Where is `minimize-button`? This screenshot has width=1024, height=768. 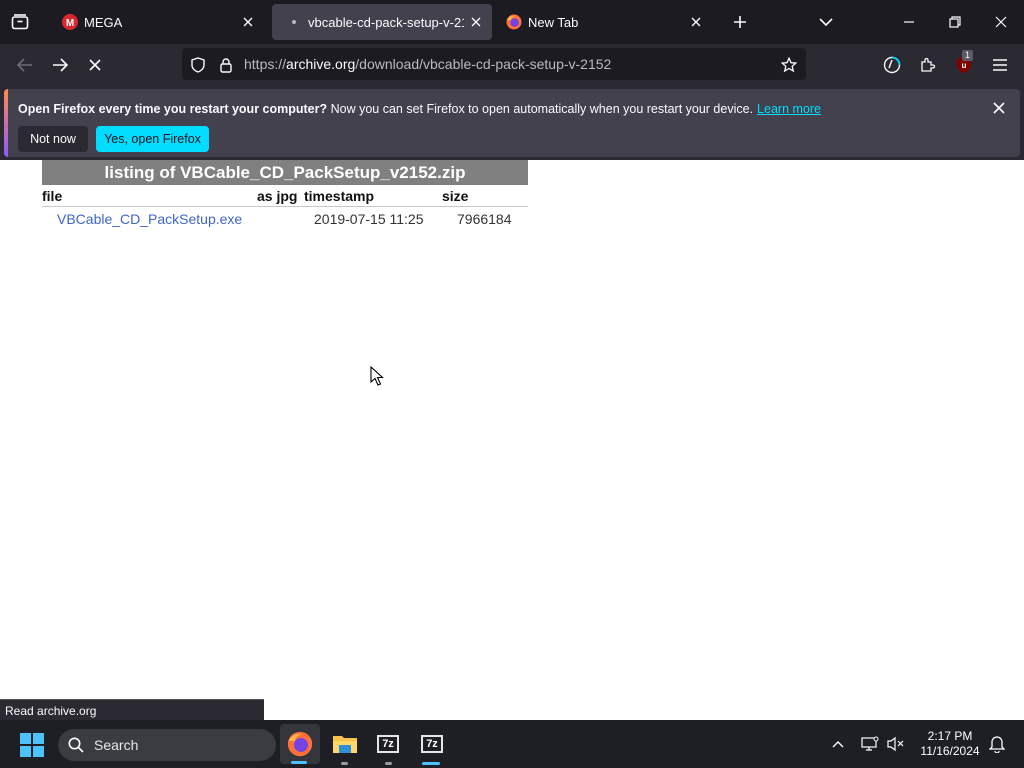
minimize-button is located at coordinates (909, 22).